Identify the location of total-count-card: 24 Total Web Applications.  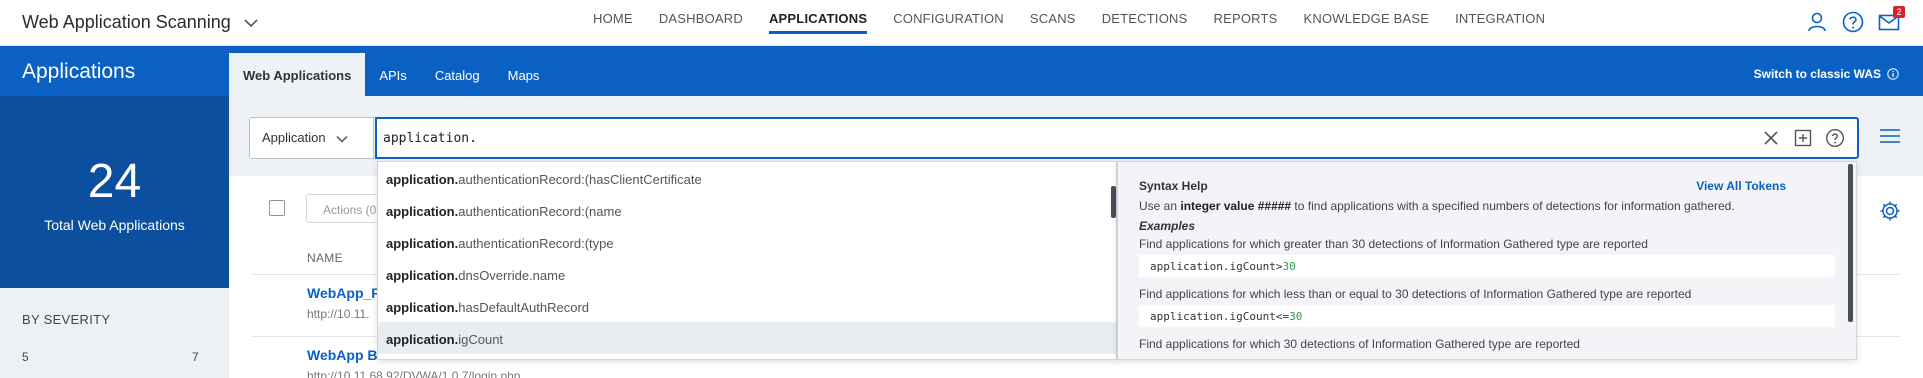
(114, 192).